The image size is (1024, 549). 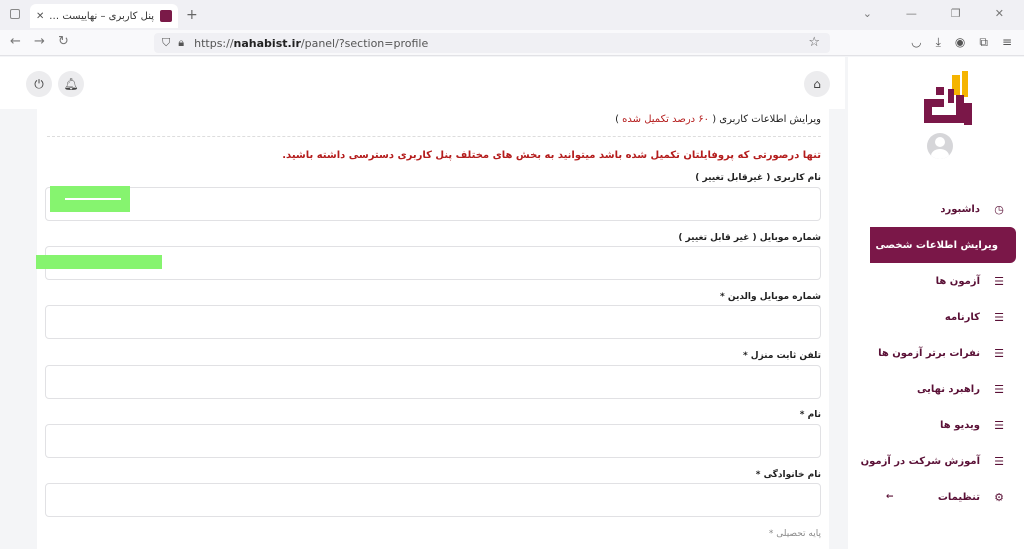 What do you see at coordinates (422, 83) in the screenshot?
I see `top-bar: ⏻ 🔔︎ ⌂` at bounding box center [422, 83].